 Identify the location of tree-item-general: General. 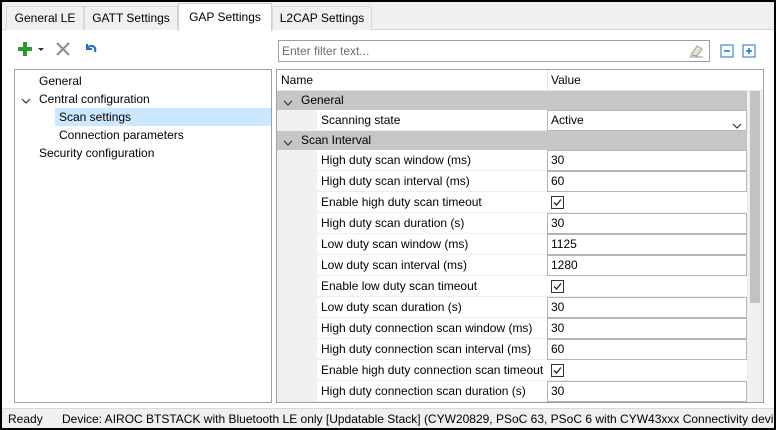
(60, 81).